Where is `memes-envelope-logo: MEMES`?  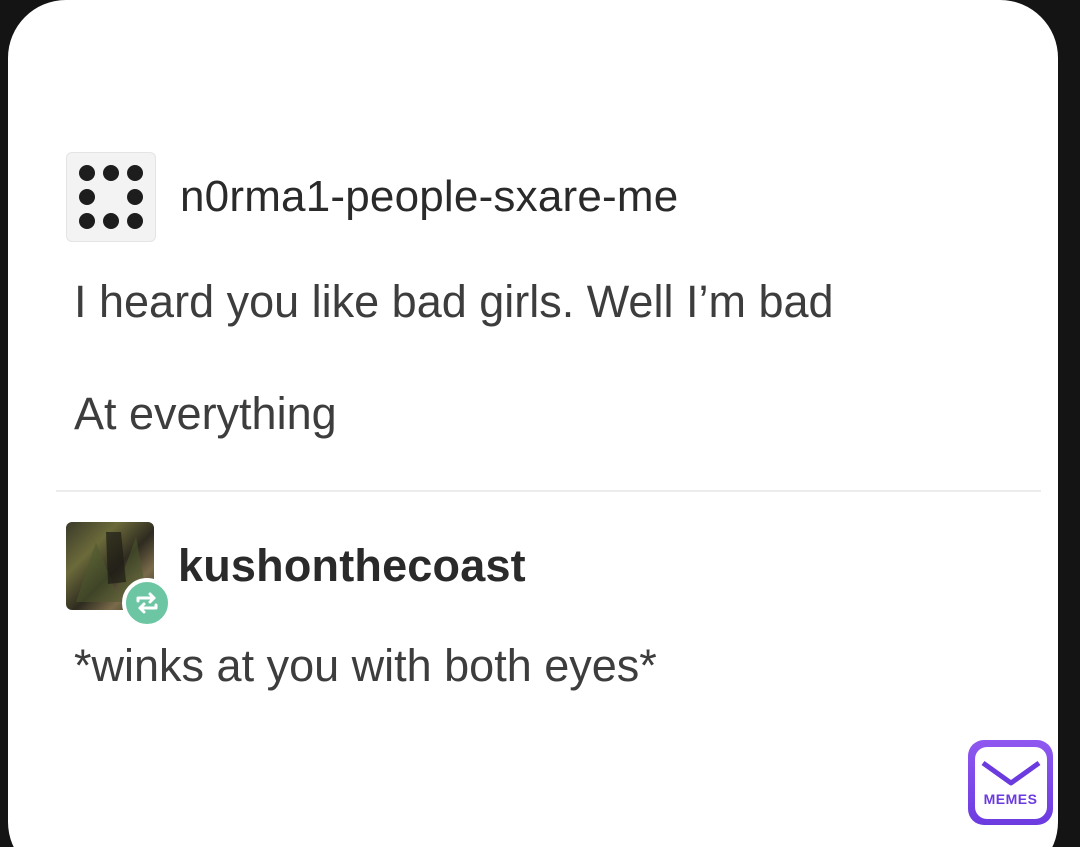 memes-envelope-logo: MEMES is located at coordinates (1010, 782).